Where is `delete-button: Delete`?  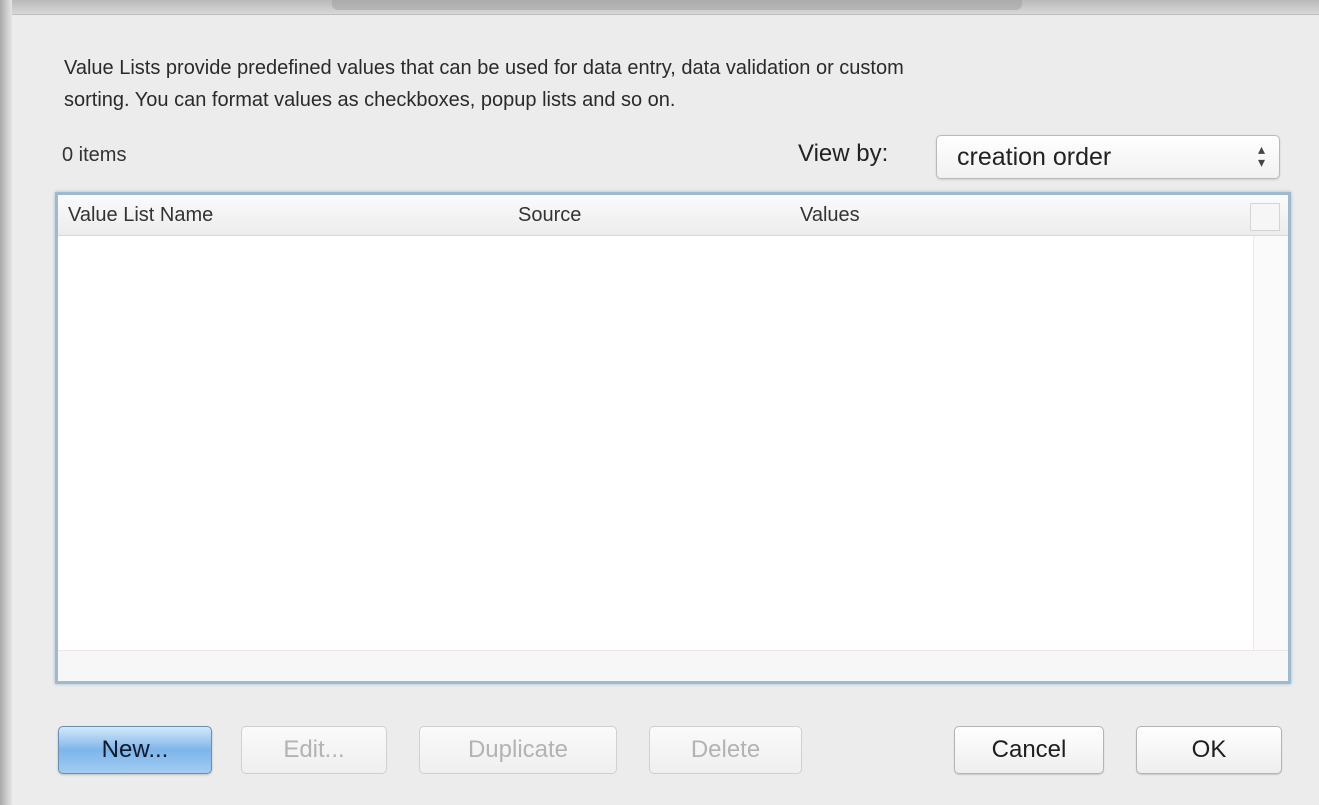 delete-button: Delete is located at coordinates (725, 750).